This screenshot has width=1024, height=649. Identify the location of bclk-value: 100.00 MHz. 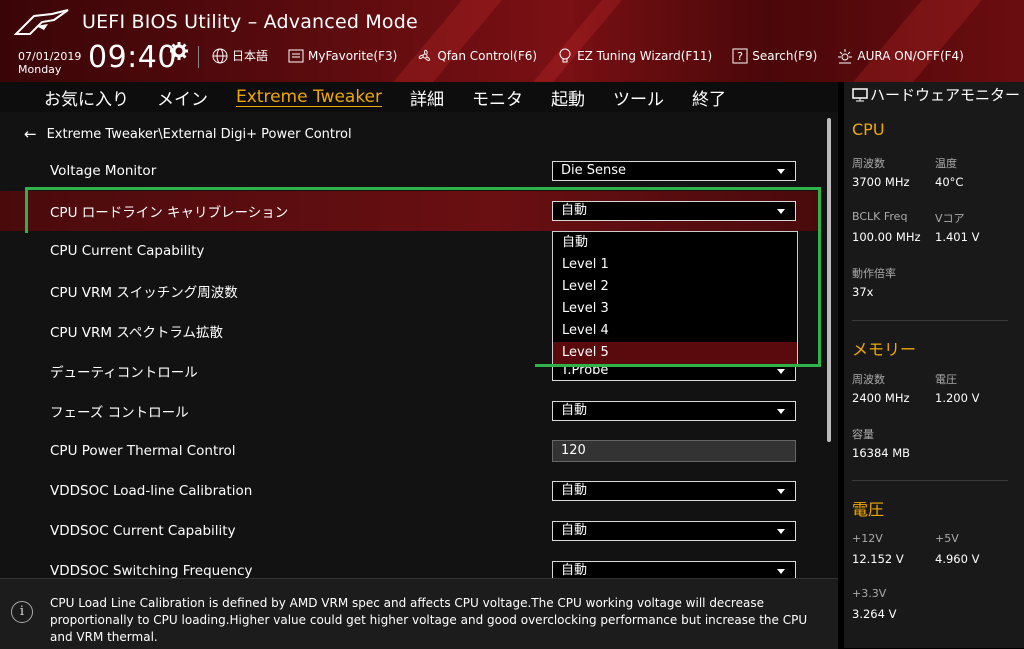
(886, 237).